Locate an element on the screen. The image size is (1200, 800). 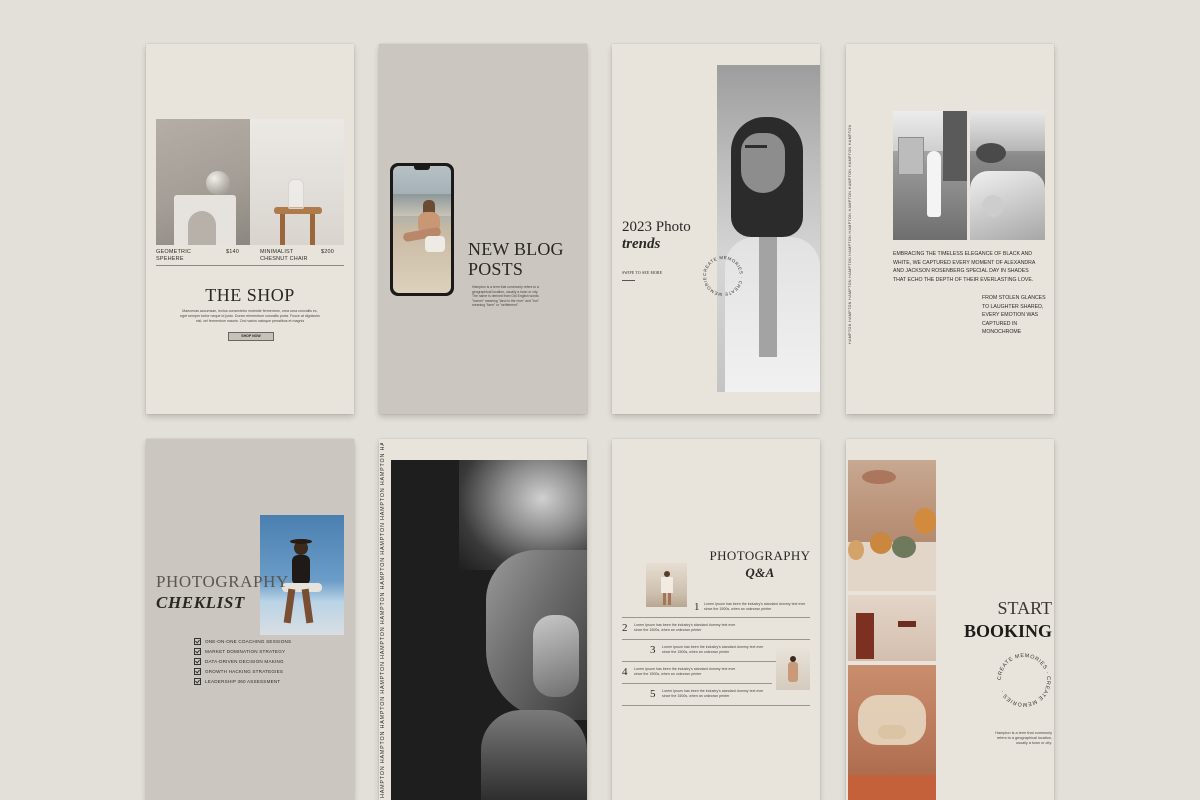
phone-mockup is located at coordinates (422, 229).